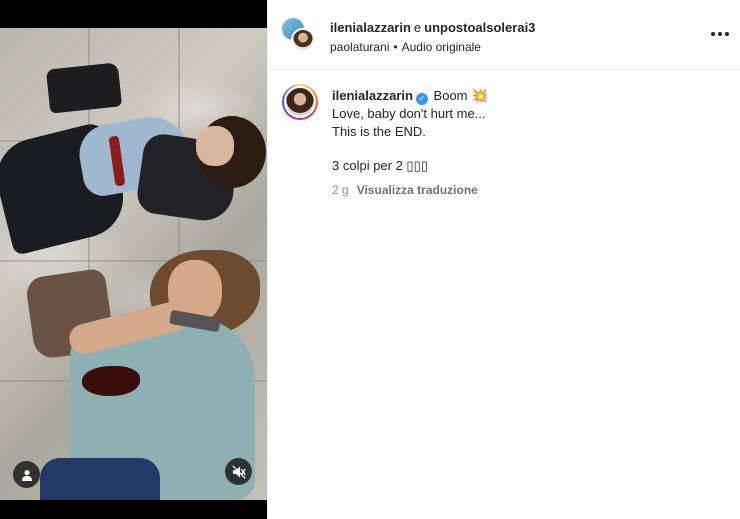 The width and height of the screenshot is (740, 519). I want to click on mute-toggle-button, so click(238, 471).